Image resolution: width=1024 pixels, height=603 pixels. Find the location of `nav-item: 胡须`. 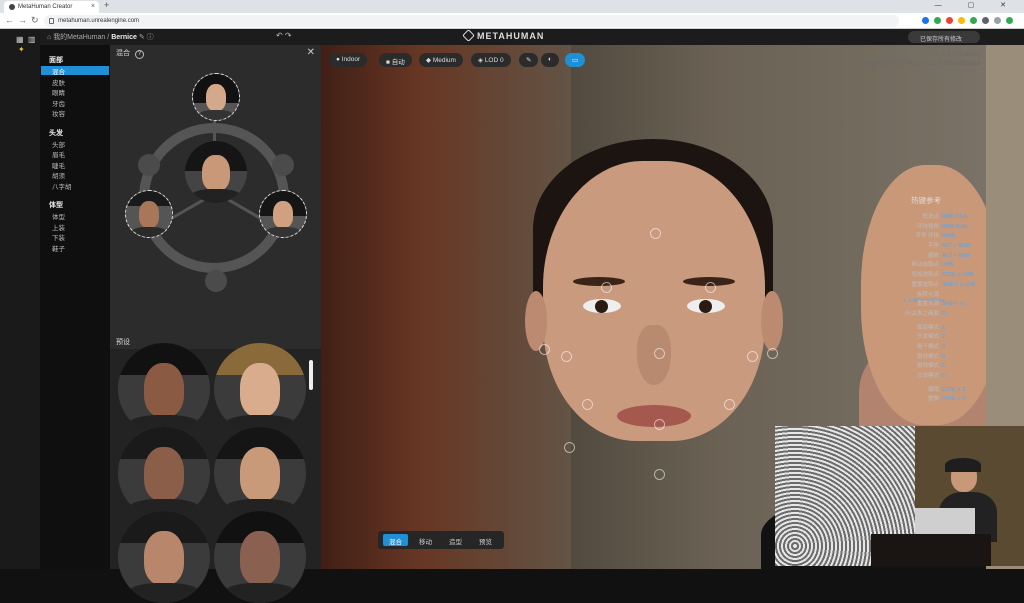

nav-item: 胡须 is located at coordinates (58, 175).